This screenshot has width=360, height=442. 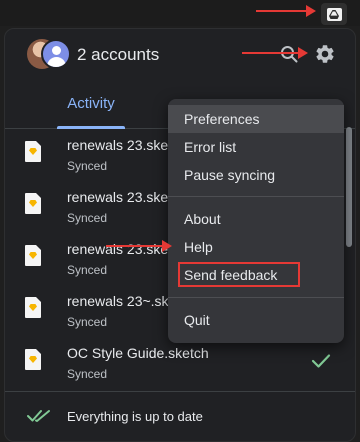 I want to click on tab-activity: Activity, so click(x=91, y=112).